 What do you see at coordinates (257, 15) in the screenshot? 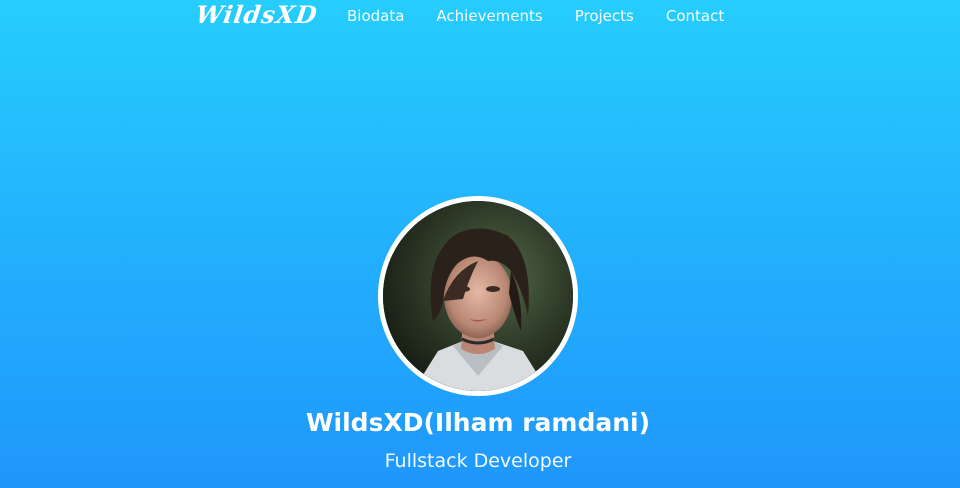
I see `brand-logo: WildsXD` at bounding box center [257, 15].